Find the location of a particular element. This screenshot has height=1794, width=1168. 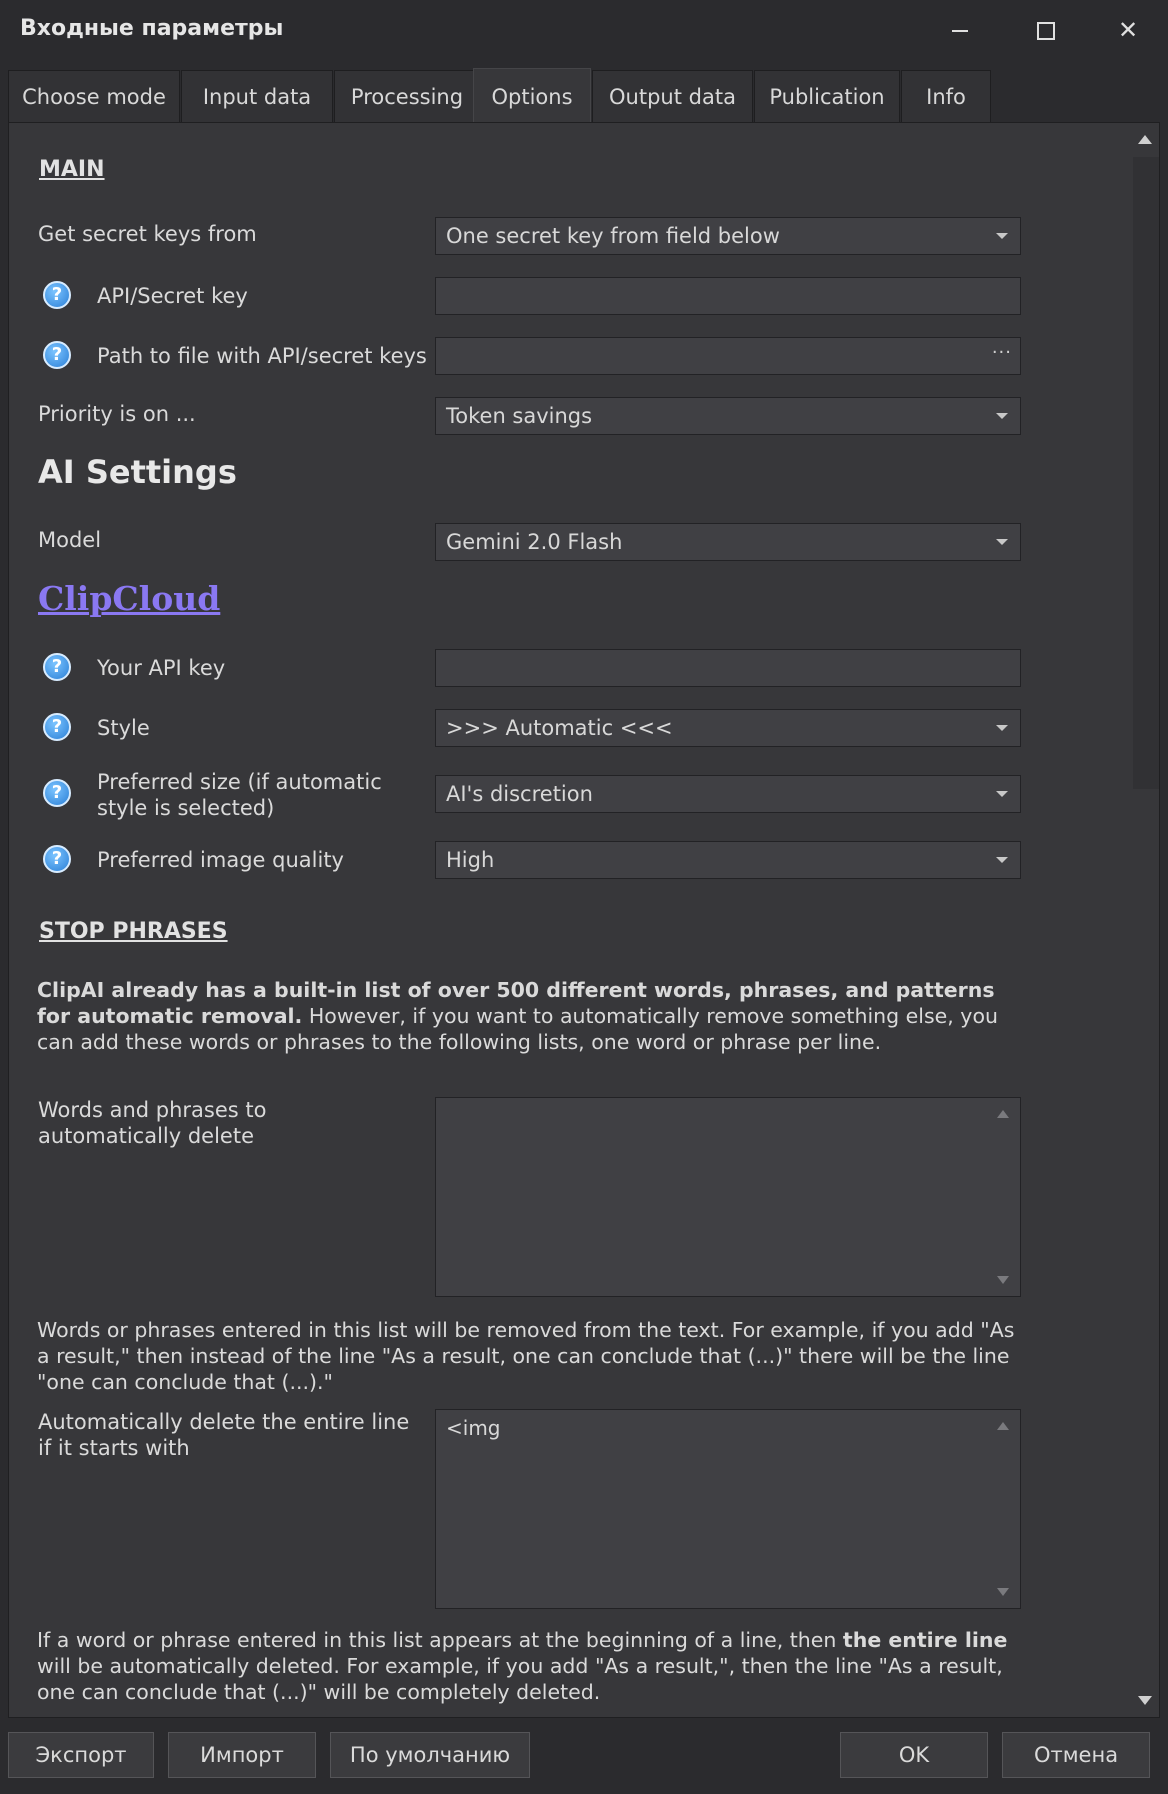

tab-options: Options is located at coordinates (532, 95).